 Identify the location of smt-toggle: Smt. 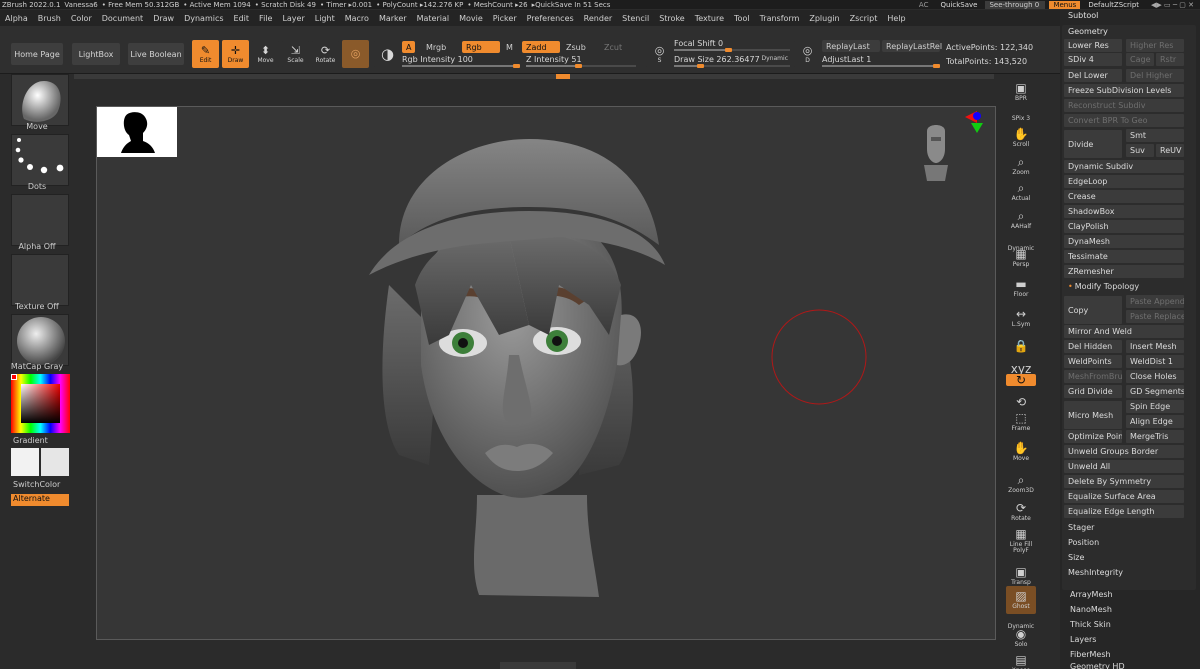
(1155, 135).